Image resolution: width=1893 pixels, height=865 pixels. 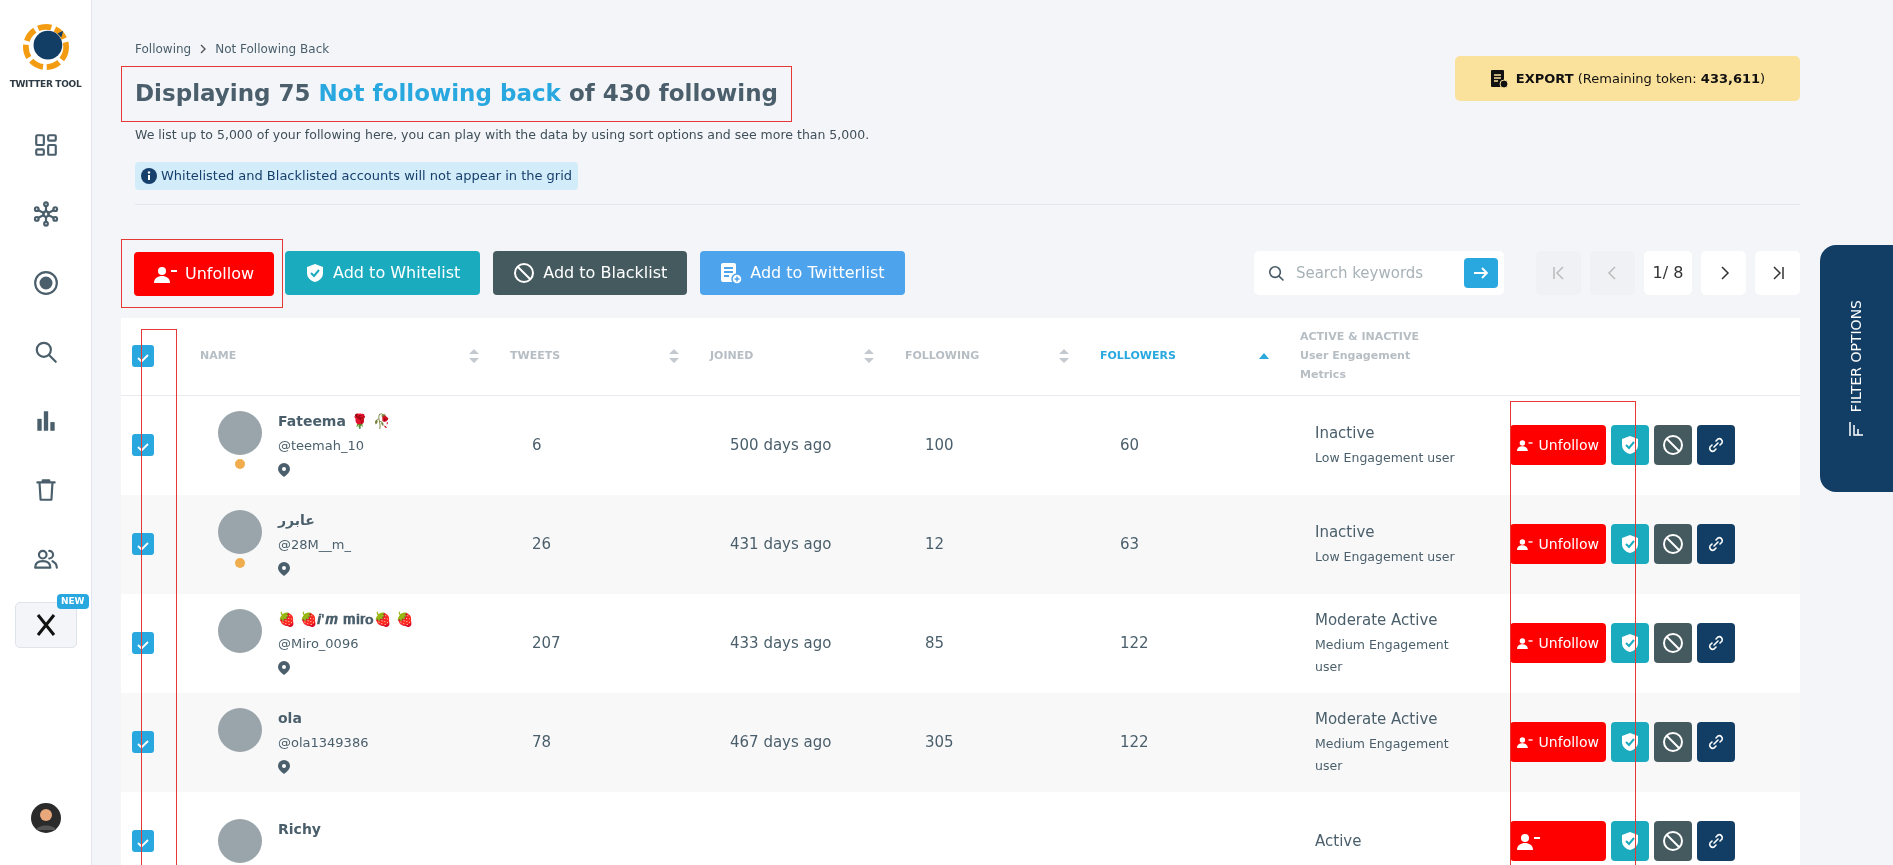 What do you see at coordinates (457, 94) in the screenshot?
I see `page-title: Displaying 75 Not following back of 430 following` at bounding box center [457, 94].